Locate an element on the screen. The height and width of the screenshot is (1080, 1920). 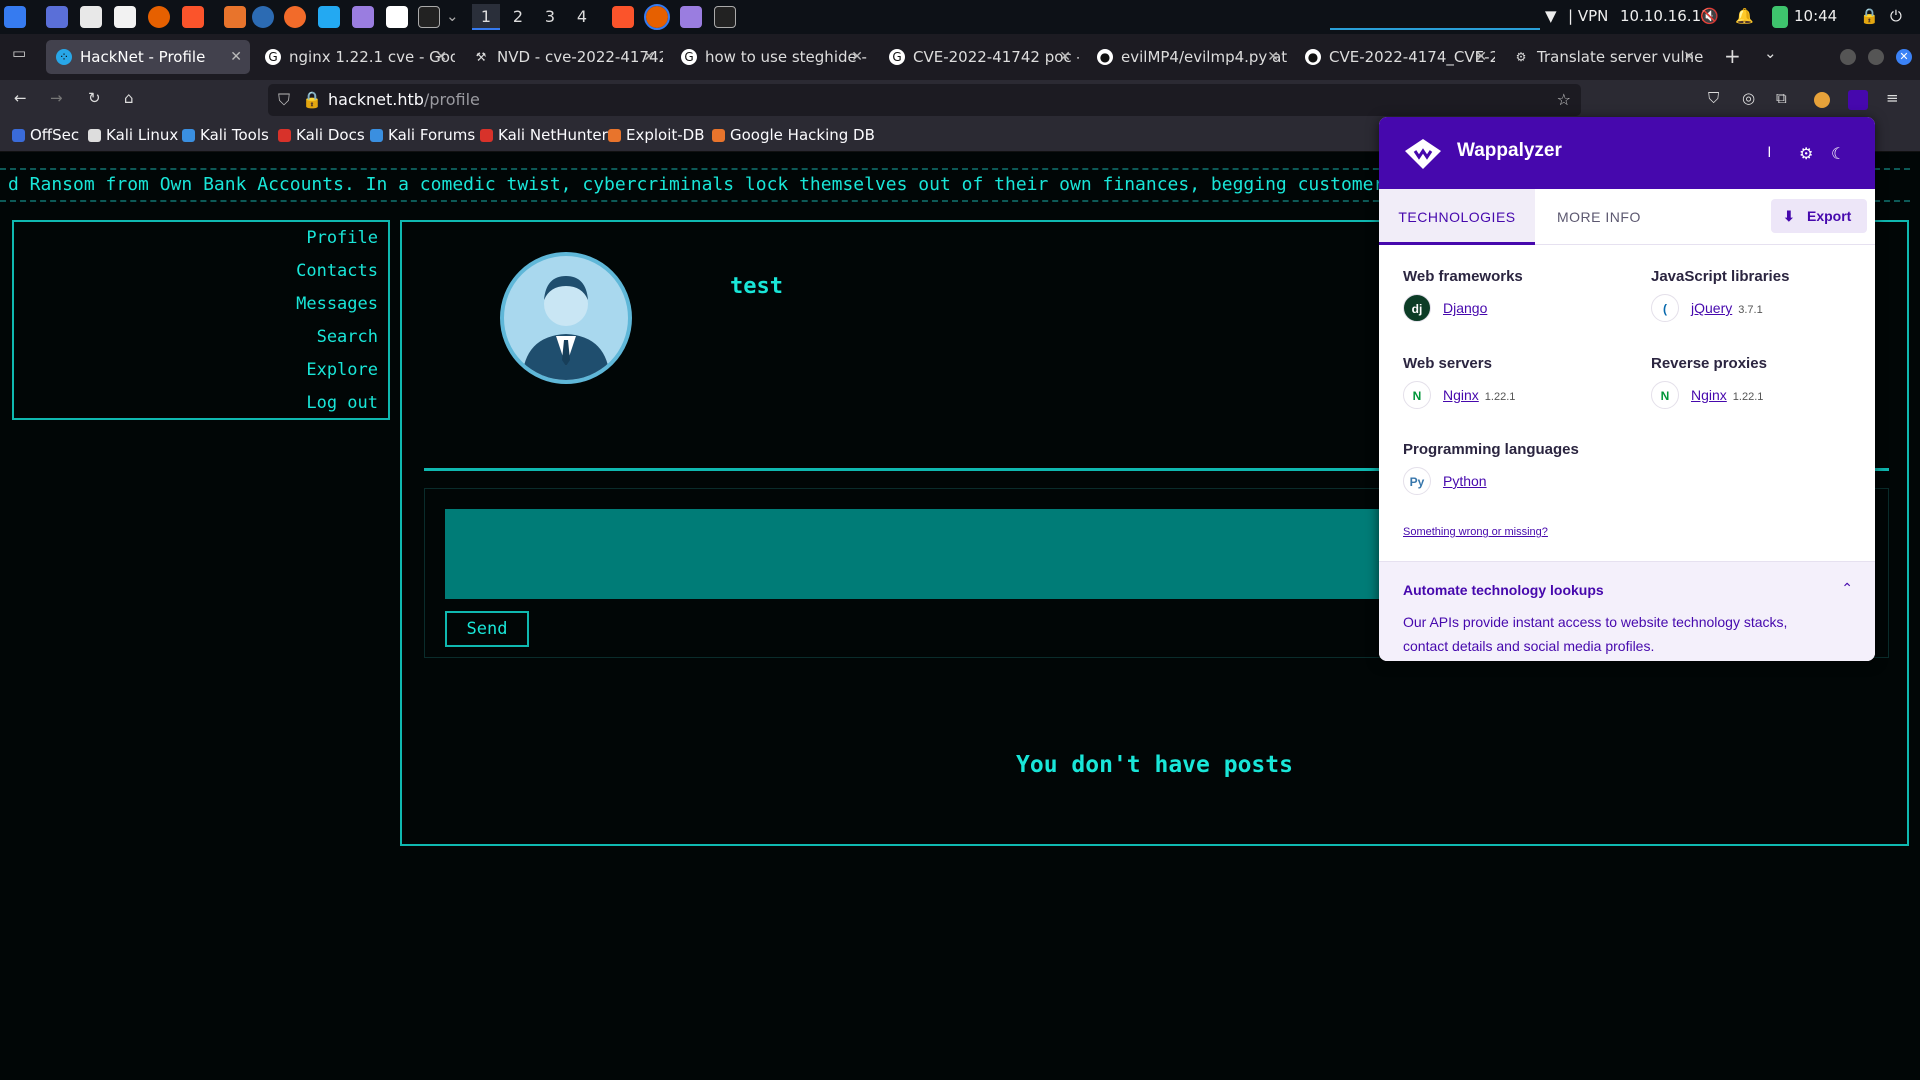
menu-messages: Messages is located at coordinates (201, 304).